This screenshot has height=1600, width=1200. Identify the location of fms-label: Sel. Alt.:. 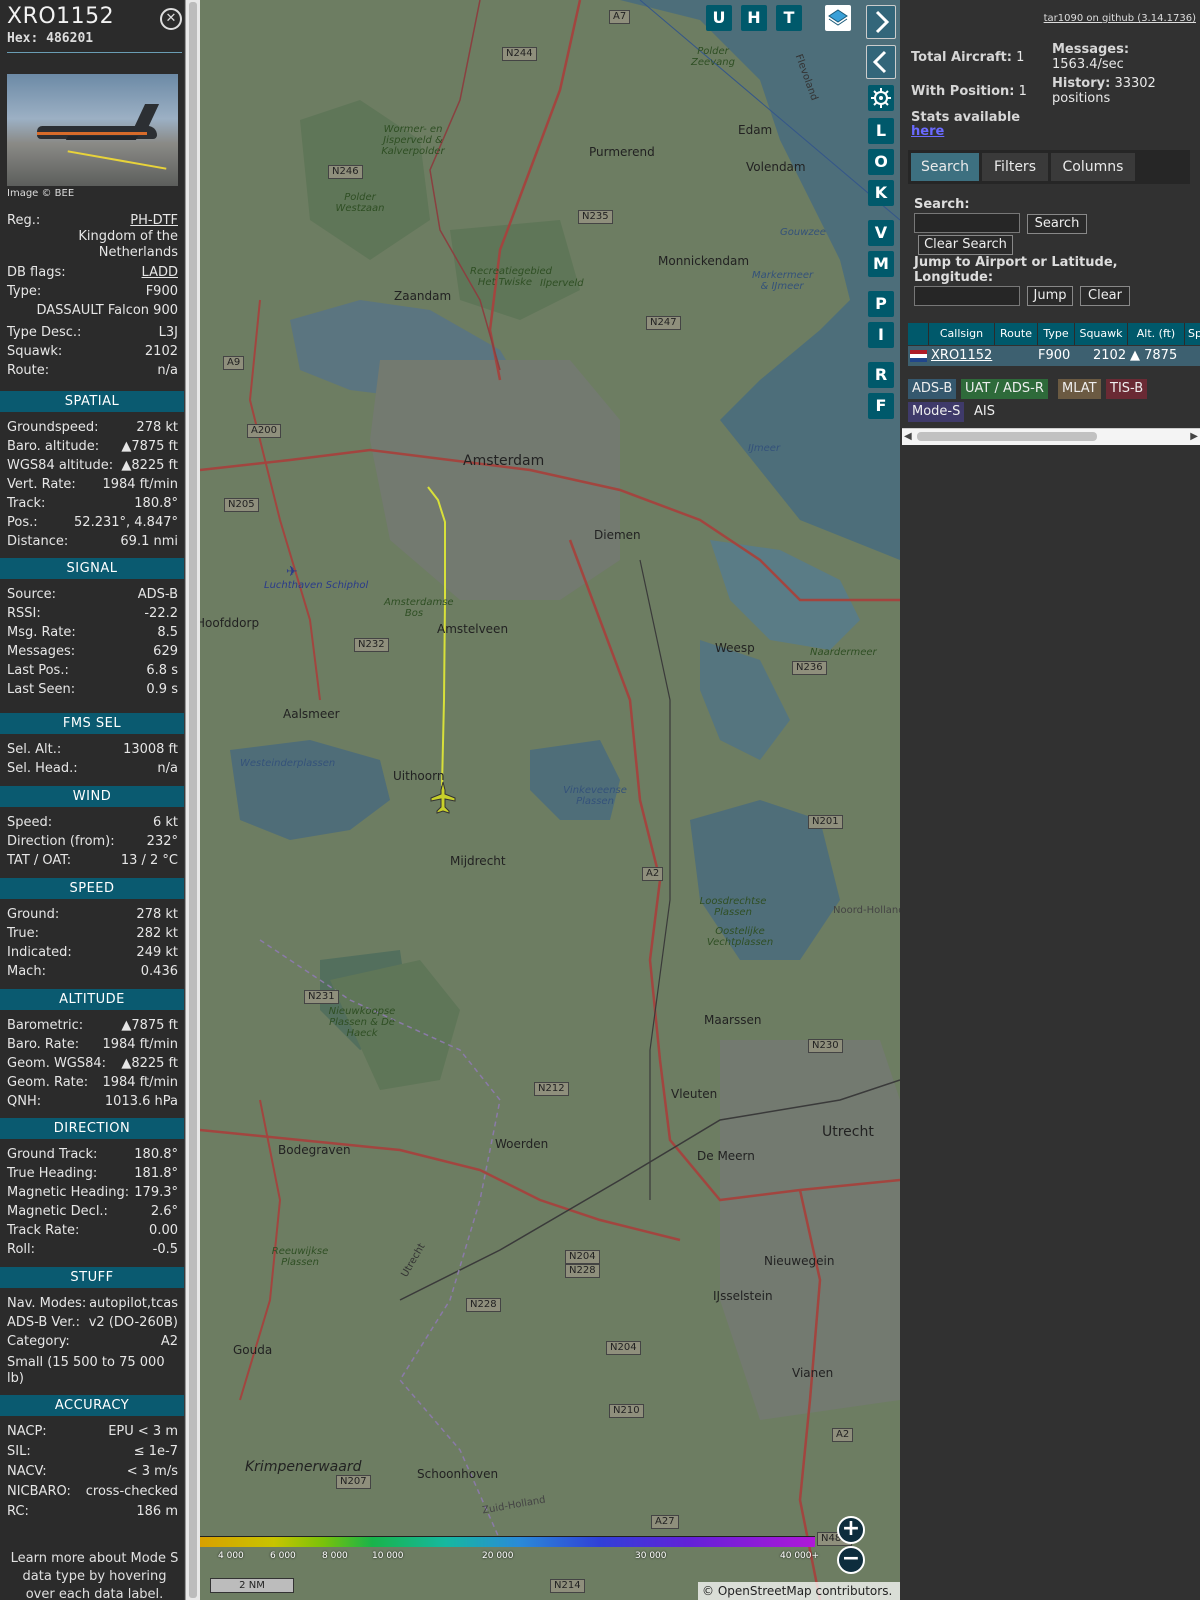
(34, 750).